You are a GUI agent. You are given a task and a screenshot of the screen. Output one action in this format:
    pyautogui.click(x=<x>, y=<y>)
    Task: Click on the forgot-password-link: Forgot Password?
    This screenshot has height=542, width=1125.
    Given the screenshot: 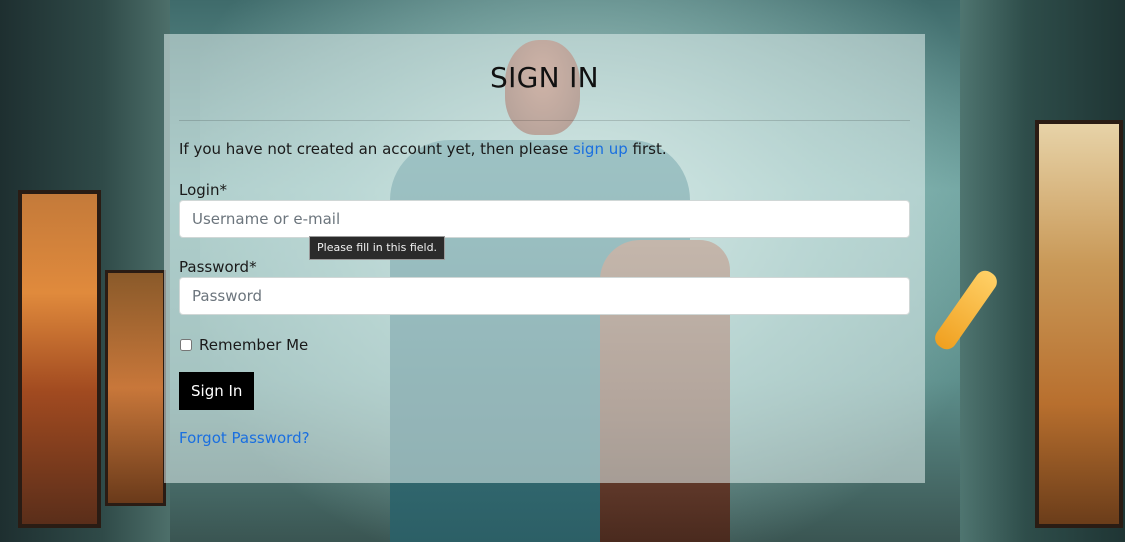 What is the action you would take?
    pyautogui.click(x=544, y=438)
    